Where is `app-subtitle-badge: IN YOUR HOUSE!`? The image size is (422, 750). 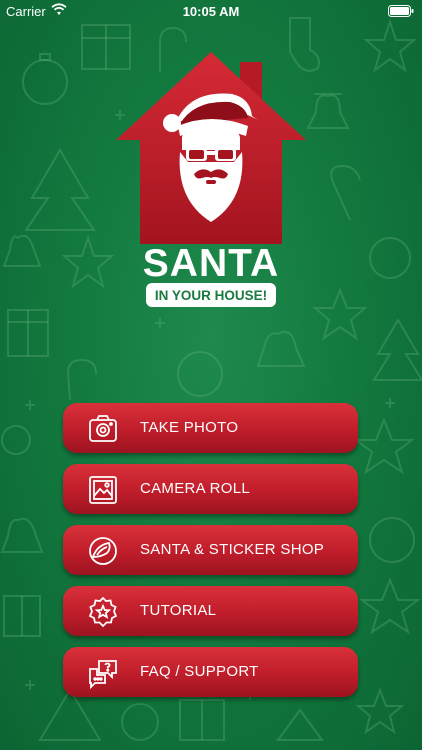 app-subtitle-badge: IN YOUR HOUSE! is located at coordinates (211, 295).